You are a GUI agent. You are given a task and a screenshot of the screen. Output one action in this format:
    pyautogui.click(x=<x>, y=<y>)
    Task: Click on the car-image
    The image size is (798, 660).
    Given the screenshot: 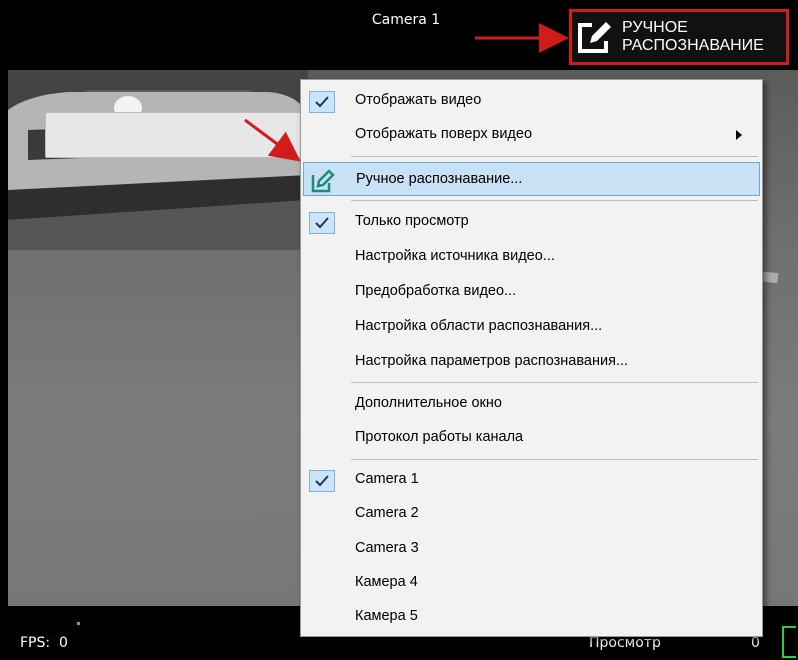 What is the action you would take?
    pyautogui.click(x=158, y=160)
    